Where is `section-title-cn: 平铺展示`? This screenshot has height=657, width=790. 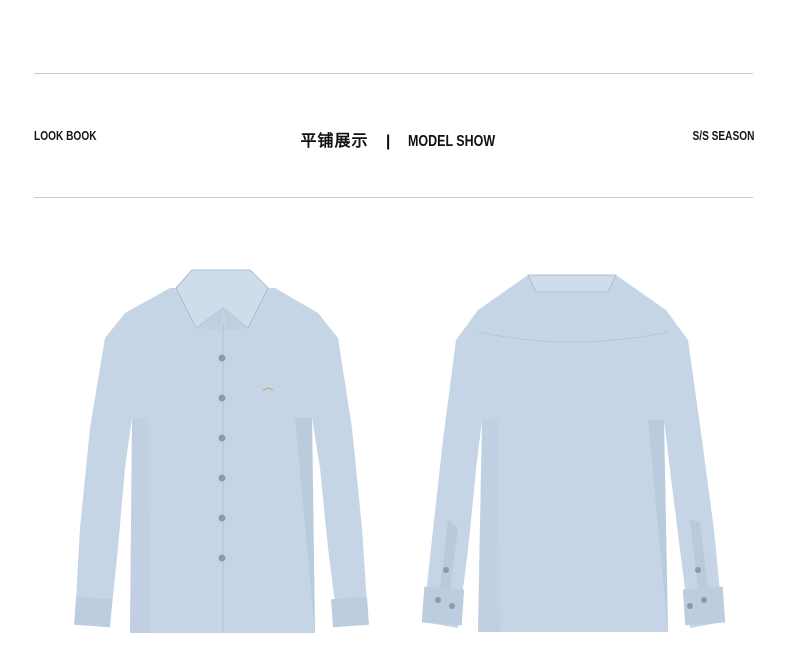
section-title-cn: 平铺展示 is located at coordinates (334, 140).